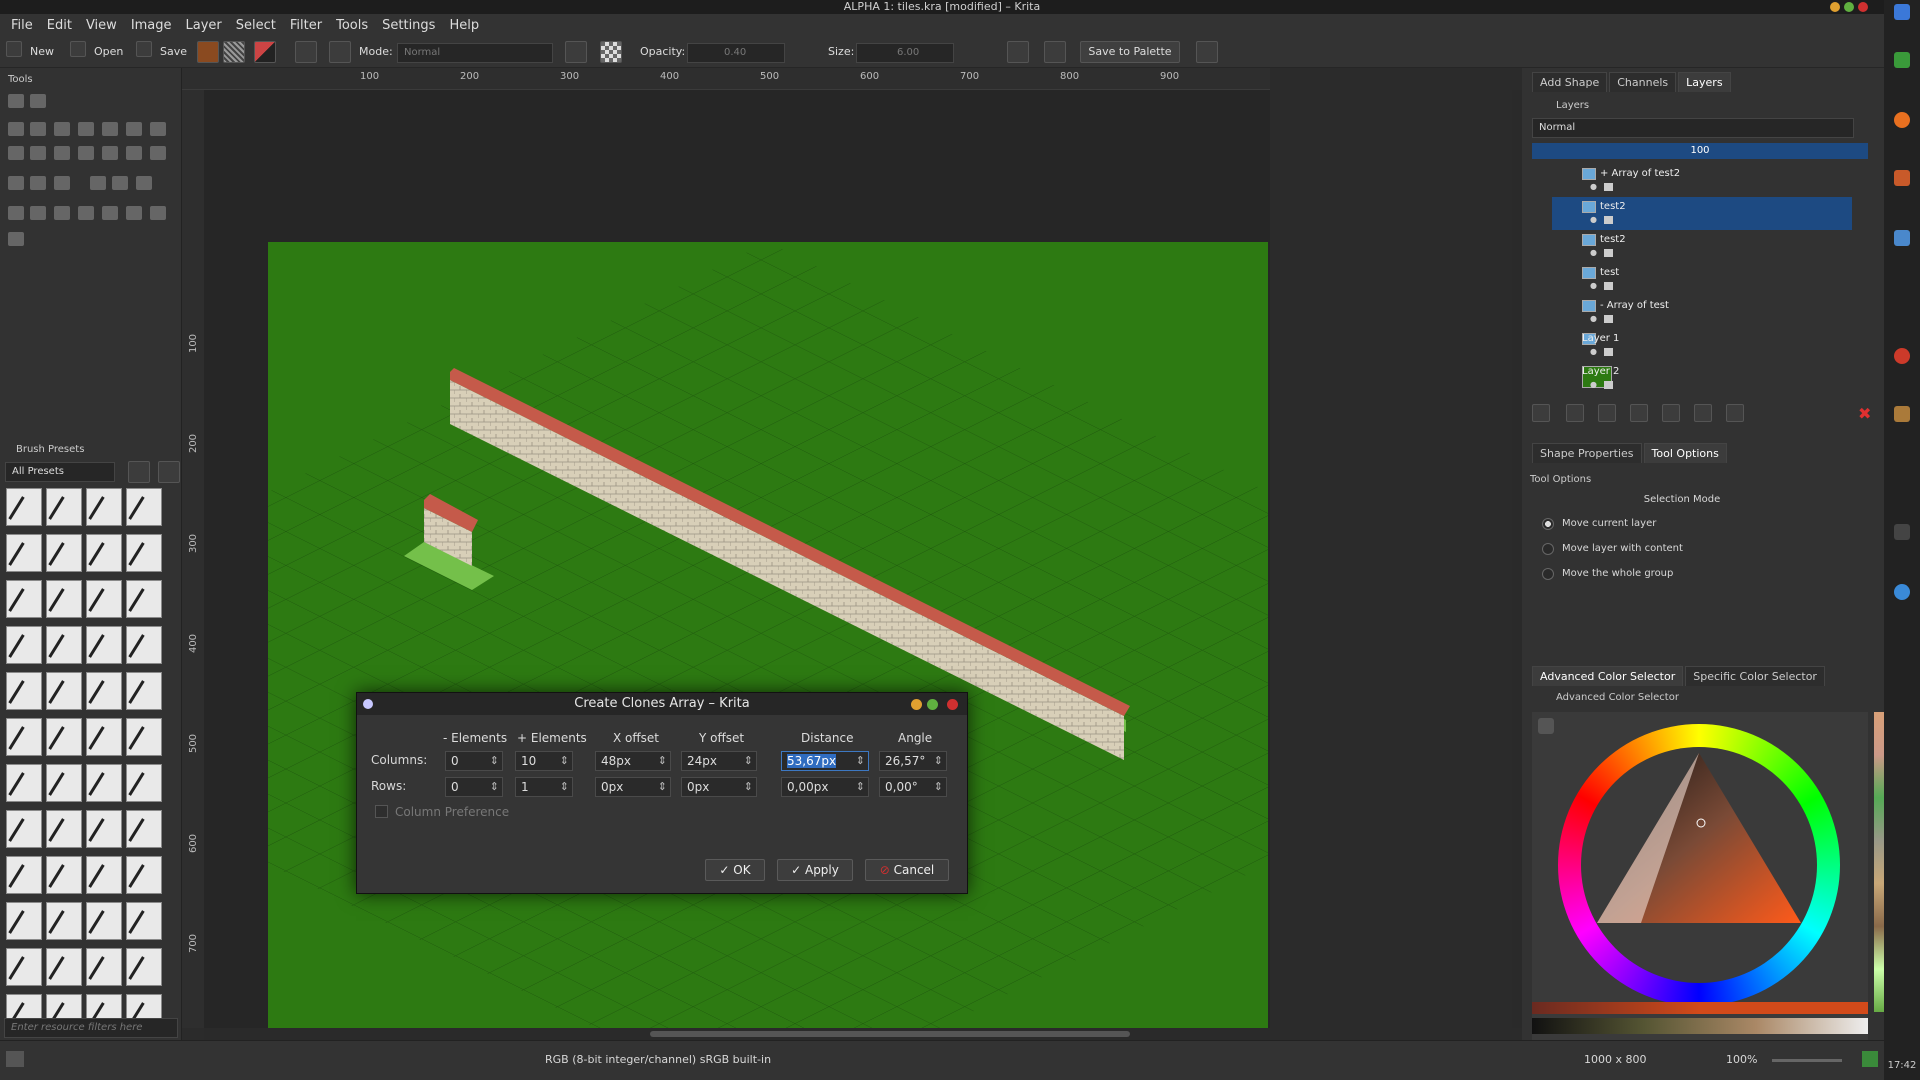  I want to click on crop-tool-icon, so click(86, 153).